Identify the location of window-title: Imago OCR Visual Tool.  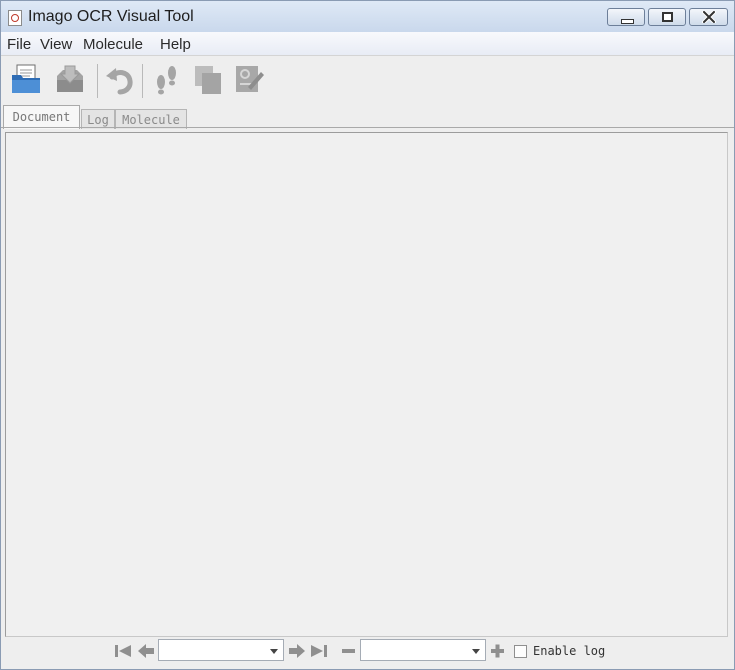
(111, 16).